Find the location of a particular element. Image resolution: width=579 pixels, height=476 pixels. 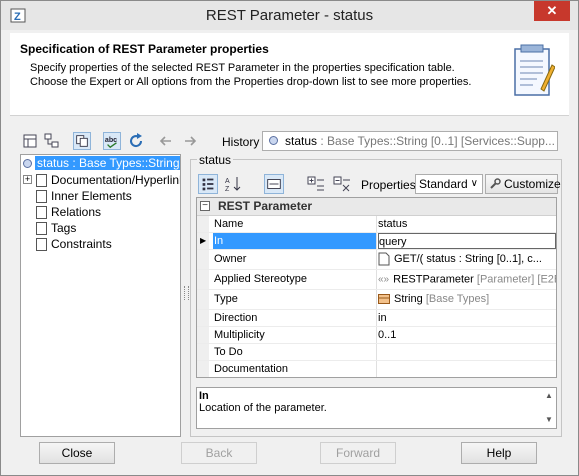

property-value: «» RESTParameter [Parameter] [E2E is located at coordinates (467, 279).